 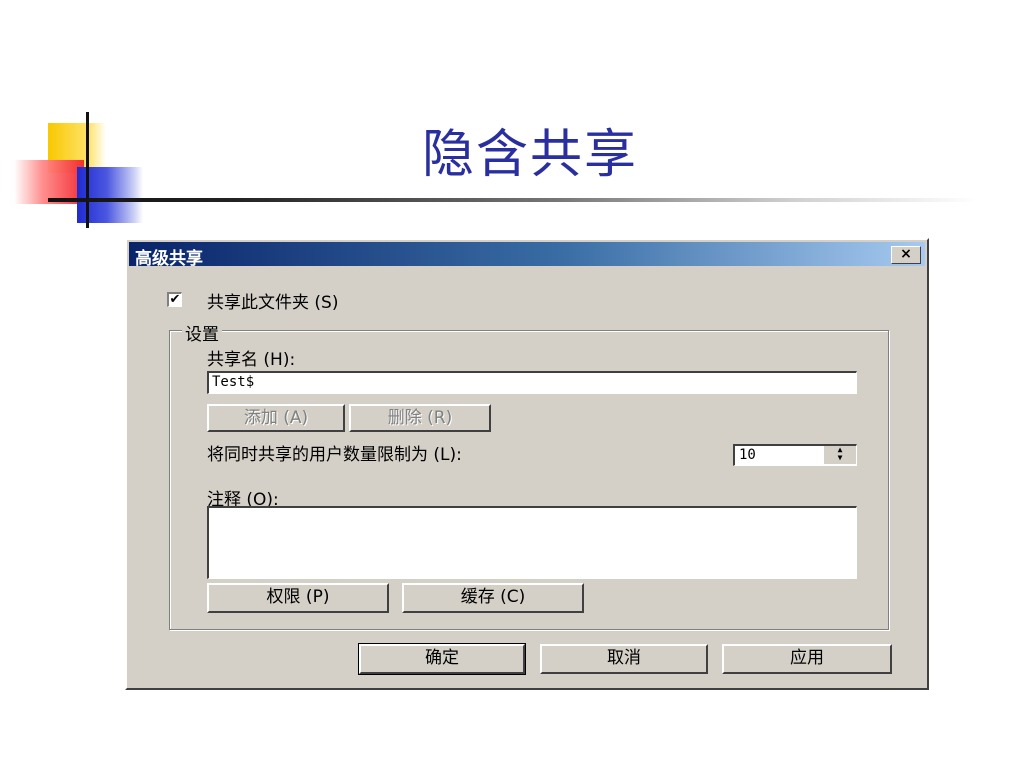 What do you see at coordinates (840, 458) in the screenshot?
I see `spinner-down-icon: ▼` at bounding box center [840, 458].